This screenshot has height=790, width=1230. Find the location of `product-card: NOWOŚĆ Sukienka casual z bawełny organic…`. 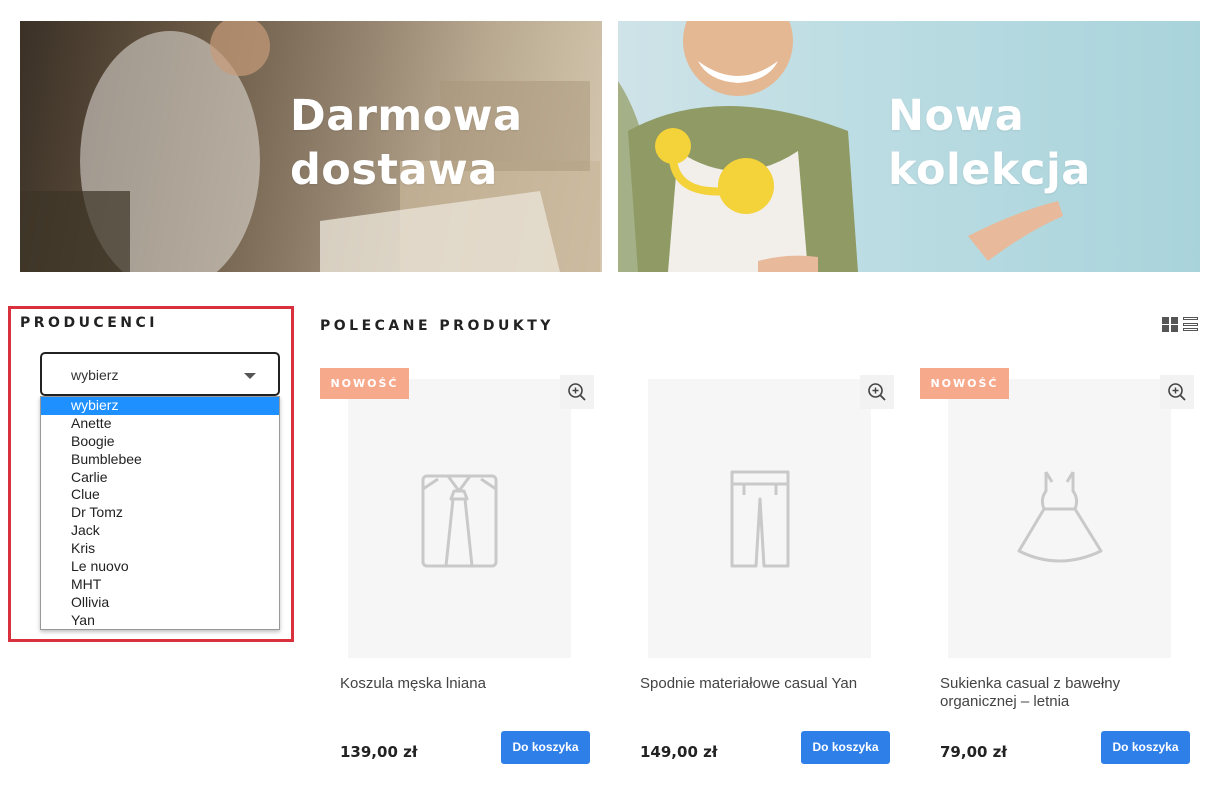

product-card: NOWOŚĆ Sukienka casual z bawełny organic… is located at coordinates (1057, 573).